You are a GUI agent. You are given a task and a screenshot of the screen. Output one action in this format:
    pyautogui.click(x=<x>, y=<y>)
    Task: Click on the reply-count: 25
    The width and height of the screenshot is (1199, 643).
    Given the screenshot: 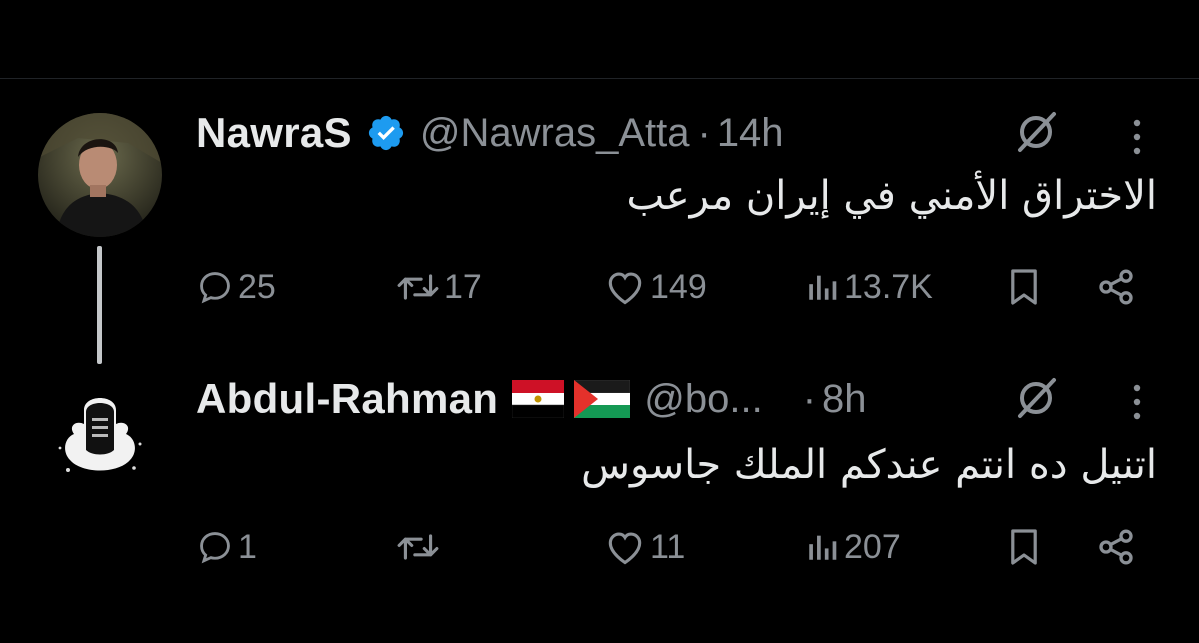 What is the action you would take?
    pyautogui.click(x=257, y=286)
    